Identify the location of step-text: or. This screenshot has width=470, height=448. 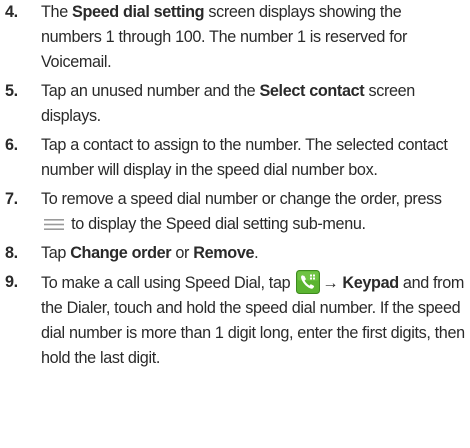
(182, 253).